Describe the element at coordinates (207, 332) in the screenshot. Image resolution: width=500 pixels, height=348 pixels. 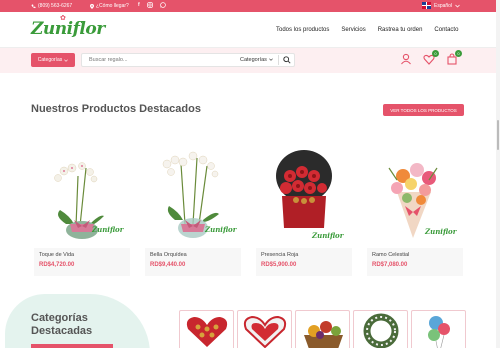
I see `category-image-heart-box` at that location.